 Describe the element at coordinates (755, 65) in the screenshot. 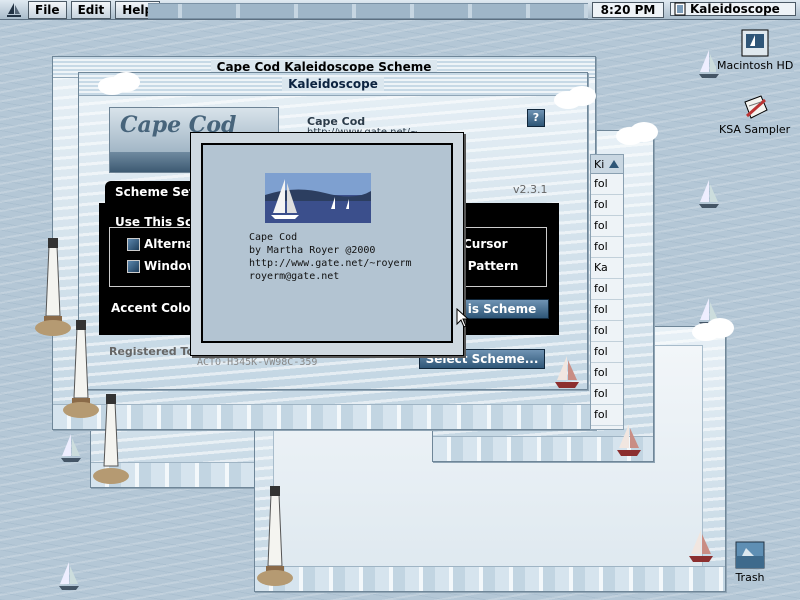

I see `desktop-icon-label: Macintosh HD` at that location.